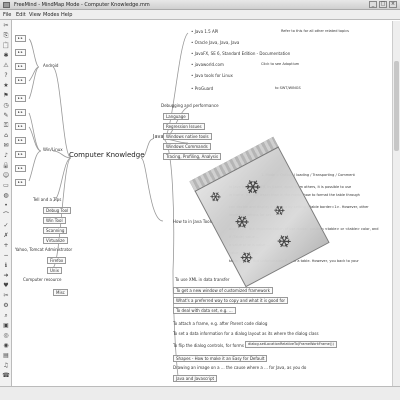 This screenshot has height=400, width=400. Describe the element at coordinates (6, 306) in the screenshot. I see `gear-icon: ⚙` at that location.